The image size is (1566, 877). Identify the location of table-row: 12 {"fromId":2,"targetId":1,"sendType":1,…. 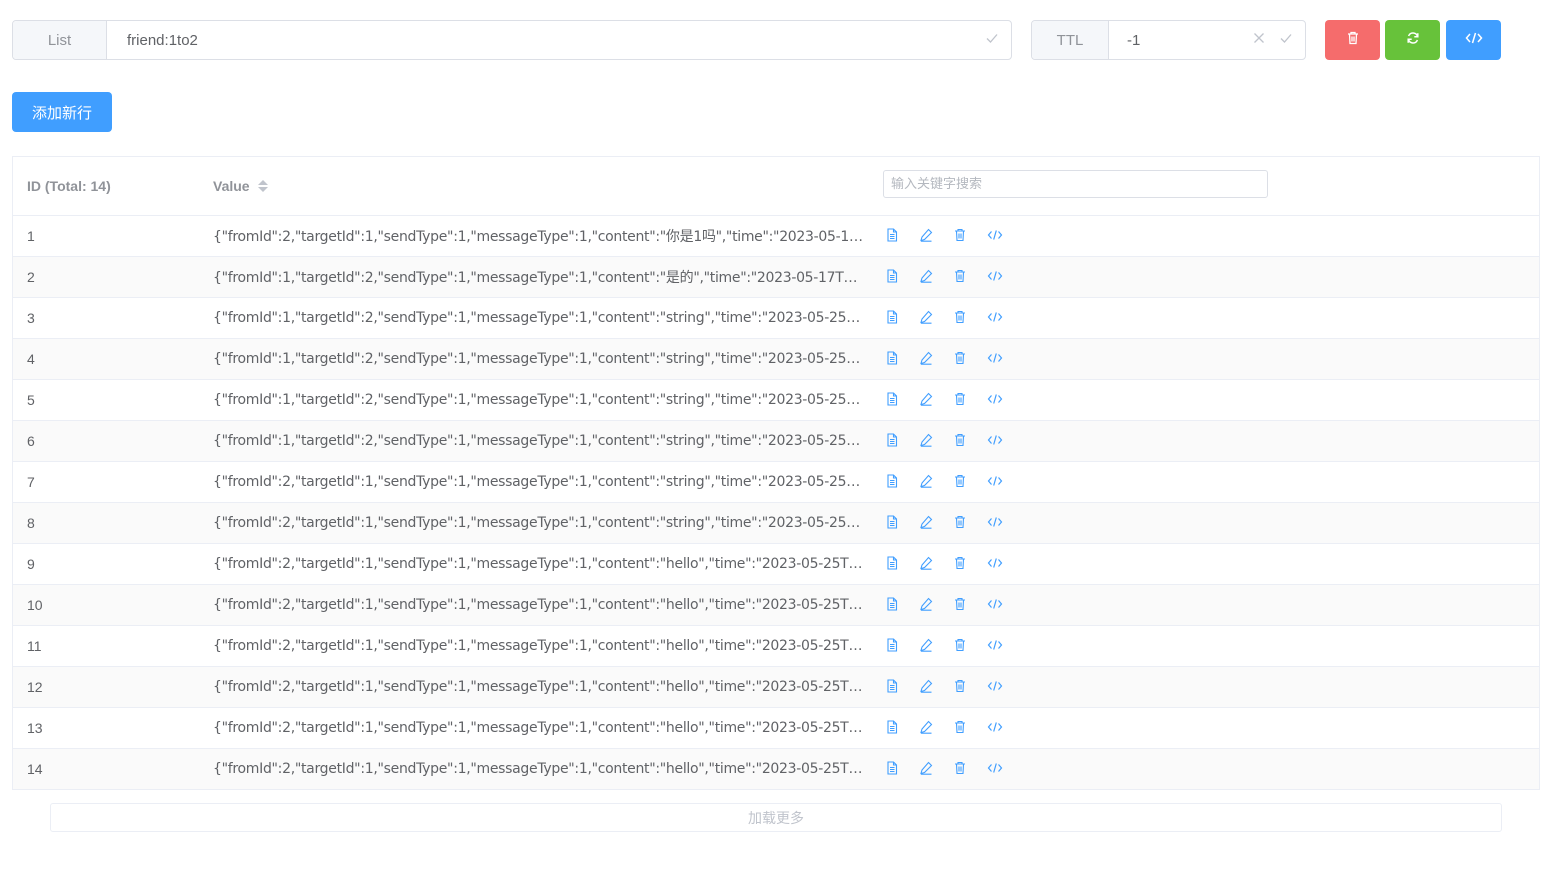
(776, 687).